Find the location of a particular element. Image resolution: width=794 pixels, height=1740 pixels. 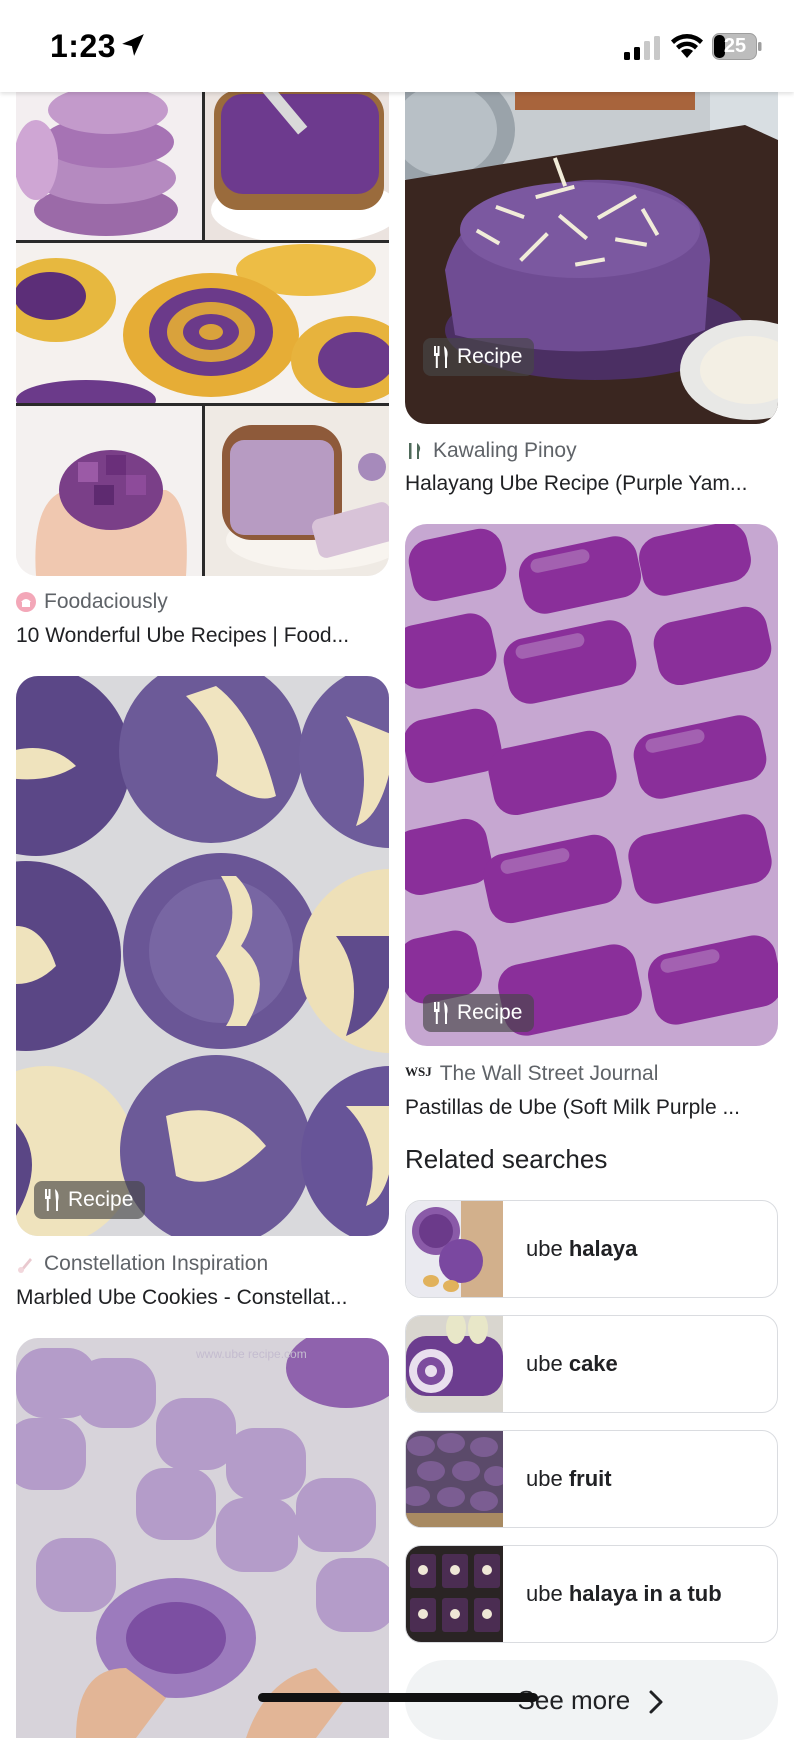

cupcake-icon is located at coordinates (26, 602).